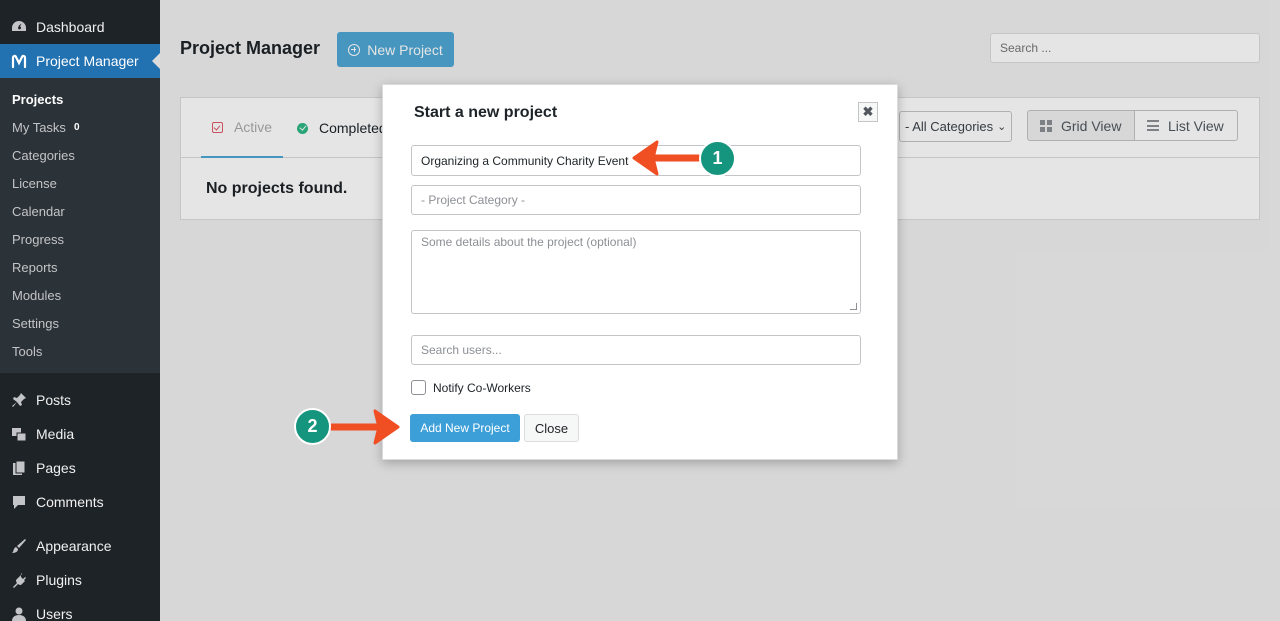 This screenshot has height=621, width=1280. I want to click on project-category-placeholder: - Project Category -, so click(473, 200).